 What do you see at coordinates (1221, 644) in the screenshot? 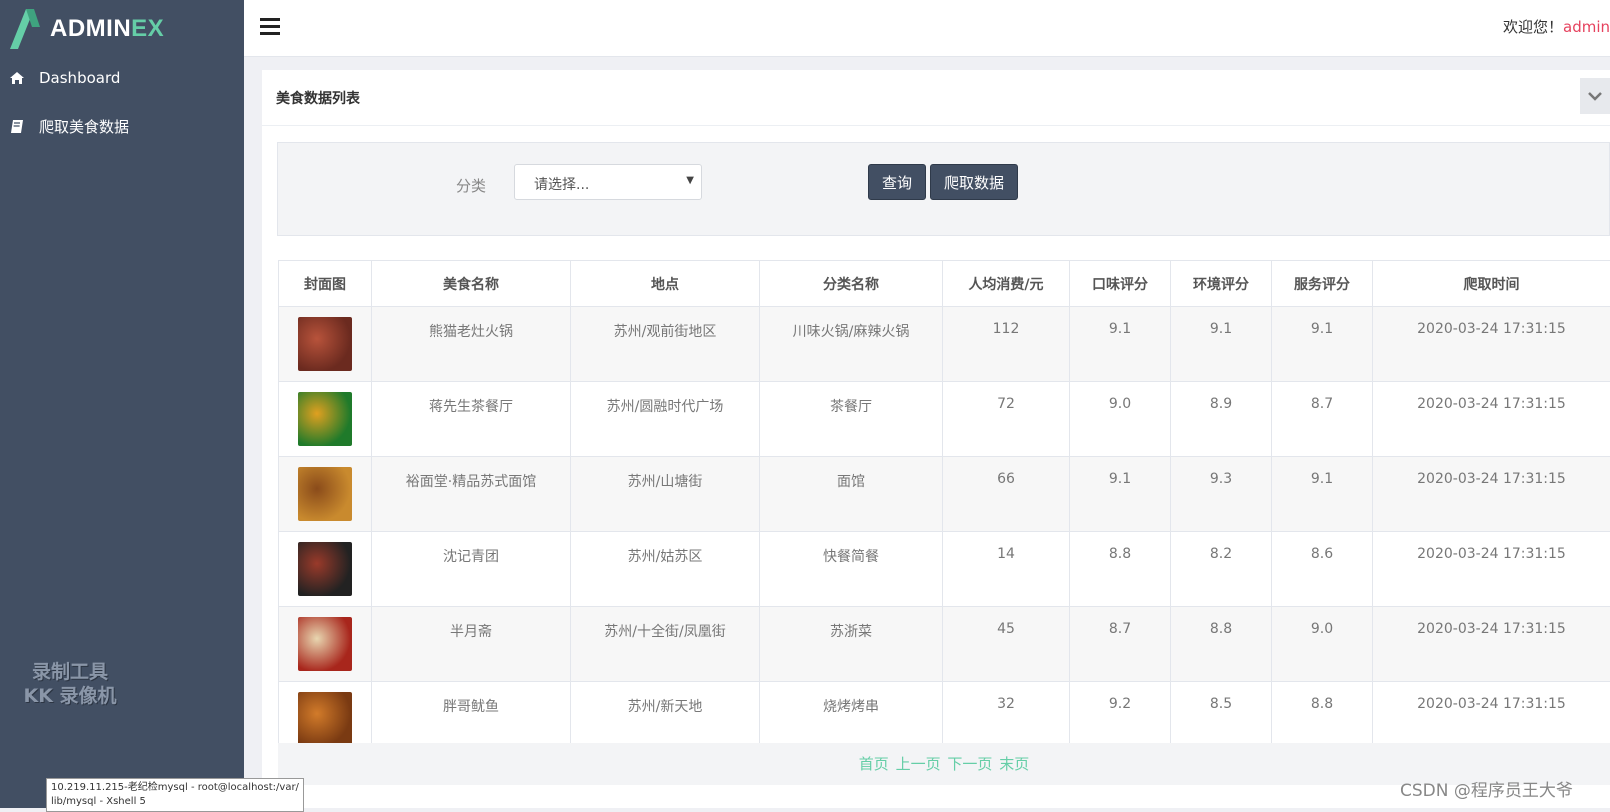
I see `environment-score: 8.8` at bounding box center [1221, 644].